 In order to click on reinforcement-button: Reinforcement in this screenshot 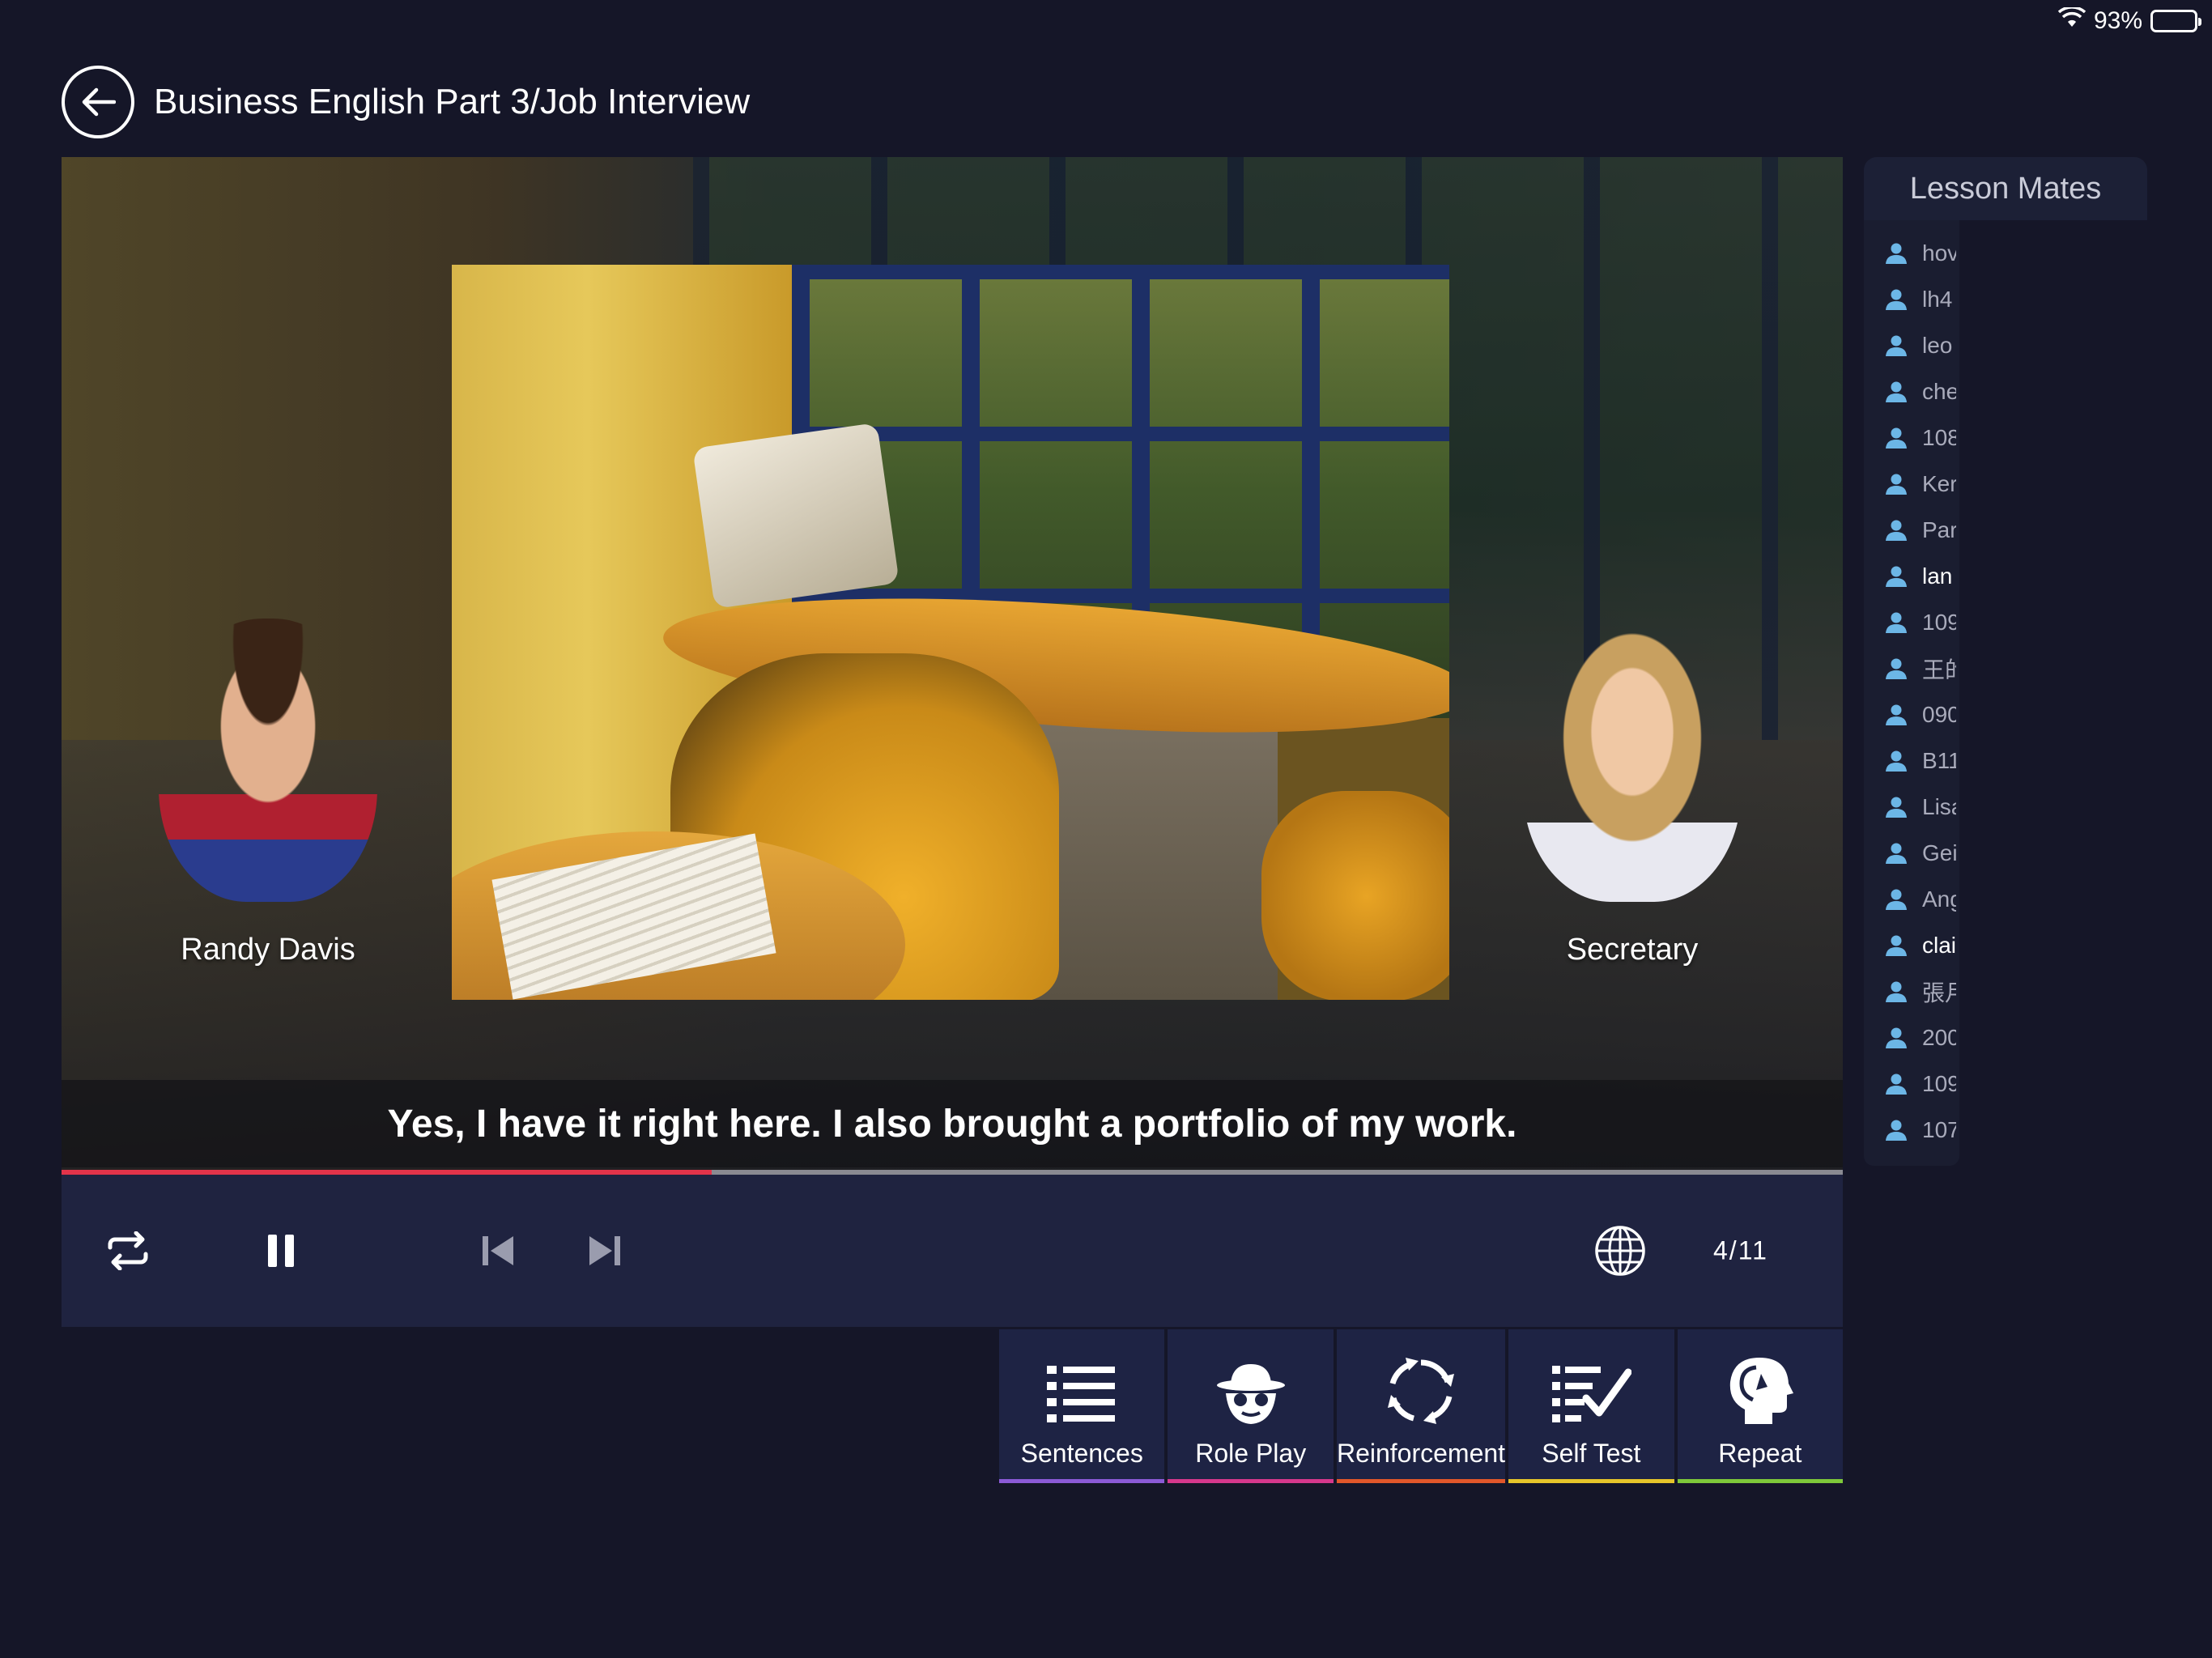, I will do `click(1421, 1406)`.